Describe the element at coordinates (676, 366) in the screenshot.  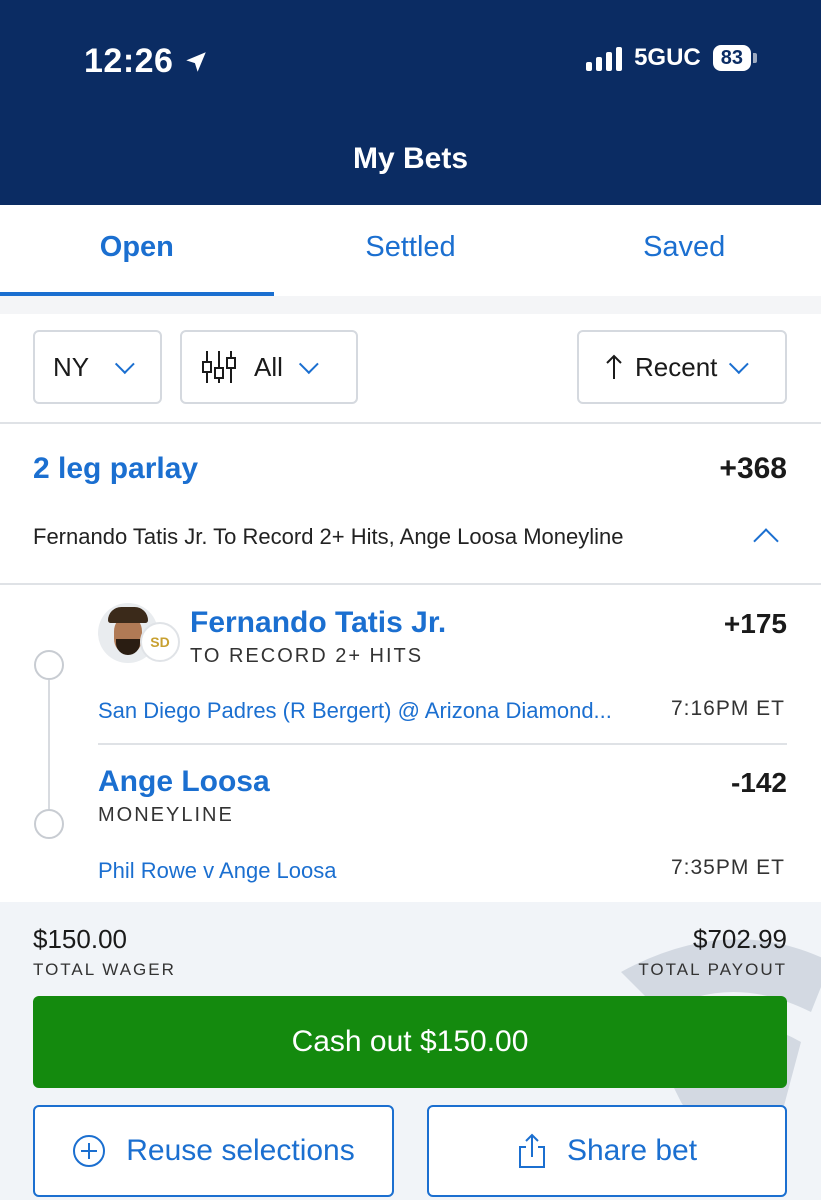
I see `sort-value: Recent` at that location.